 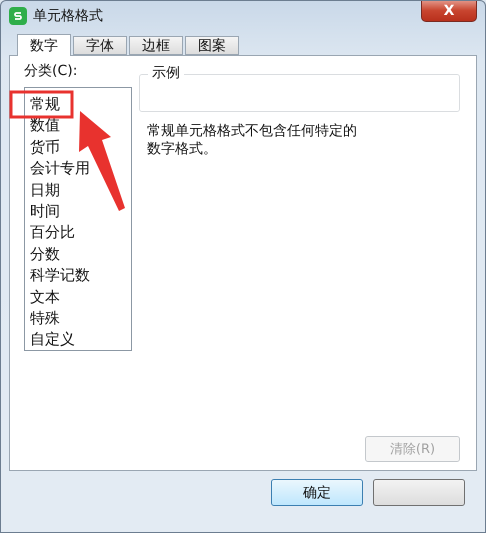 What do you see at coordinates (44, 254) in the screenshot?
I see `category-item: 分数` at bounding box center [44, 254].